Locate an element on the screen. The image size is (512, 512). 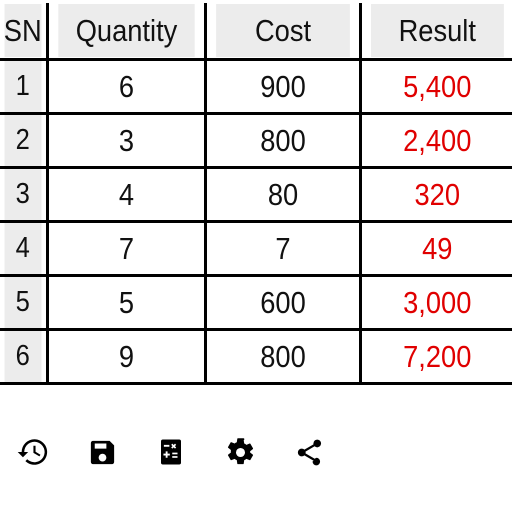
bottom-action-bar is located at coordinates (256, 452).